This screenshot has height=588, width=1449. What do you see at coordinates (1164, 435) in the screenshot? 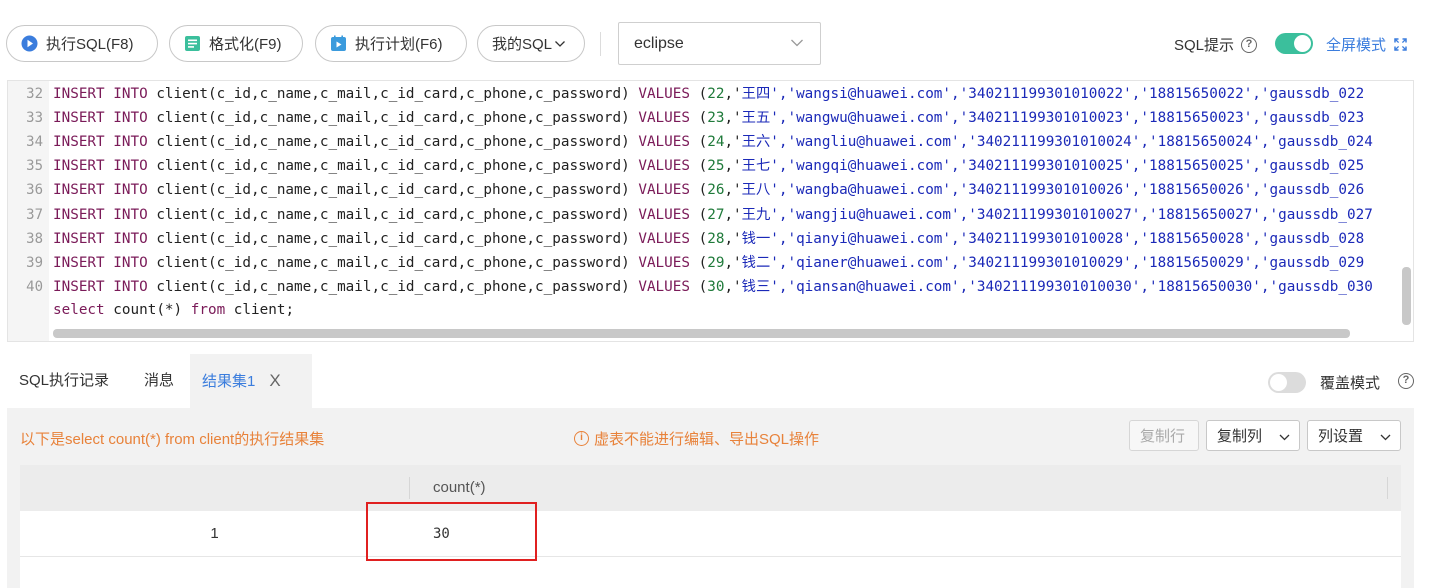
I see `copy-row-button: 复制行` at bounding box center [1164, 435].